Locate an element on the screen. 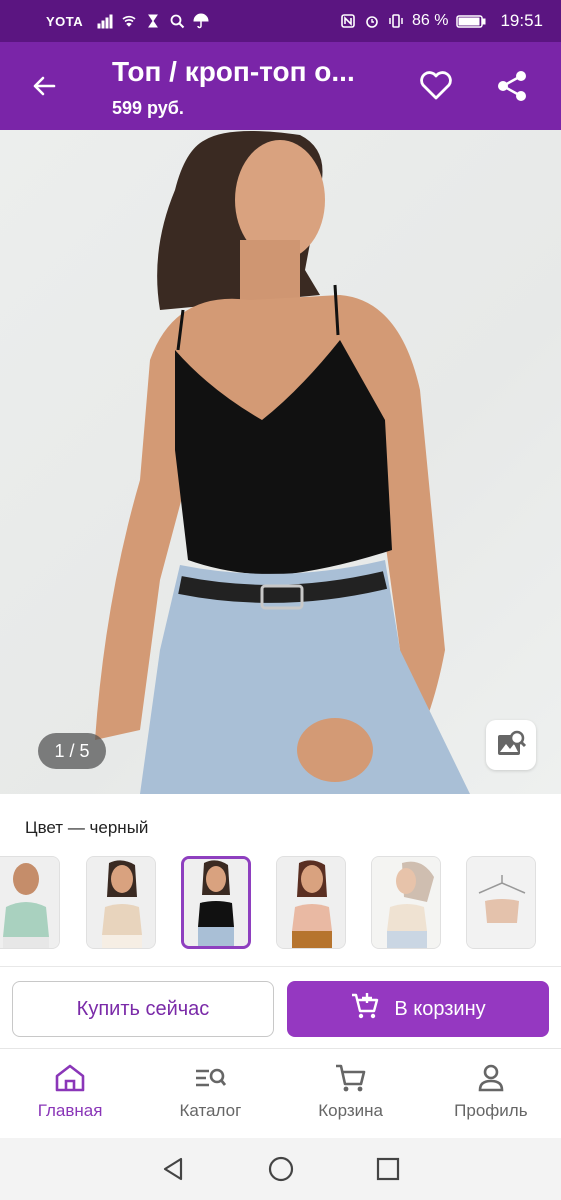 This screenshot has width=561, height=1200. product-price: 599 руб. is located at coordinates (148, 108).